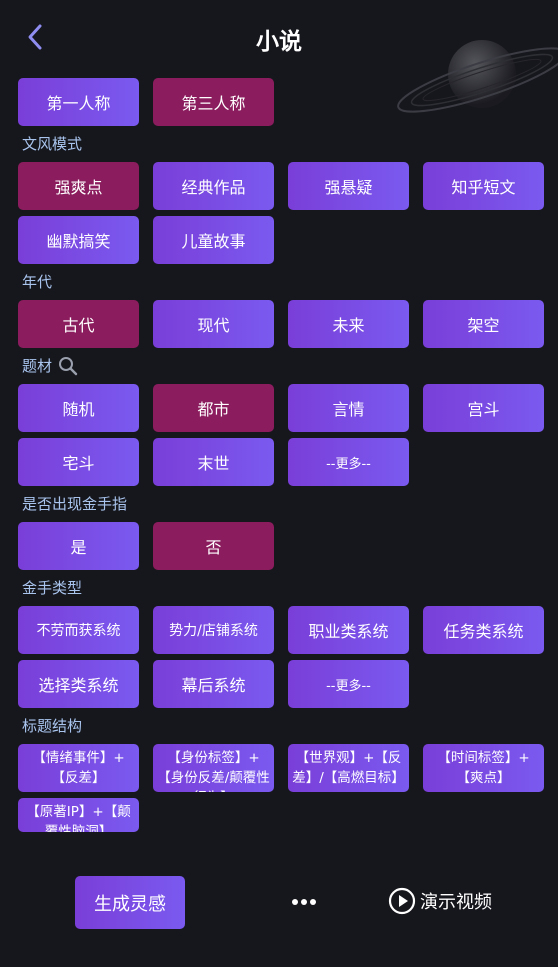  What do you see at coordinates (283, 435) in the screenshot?
I see `theme-options: 随机 都市 言情 宫斗 宅斗 末世 --更多--` at bounding box center [283, 435].